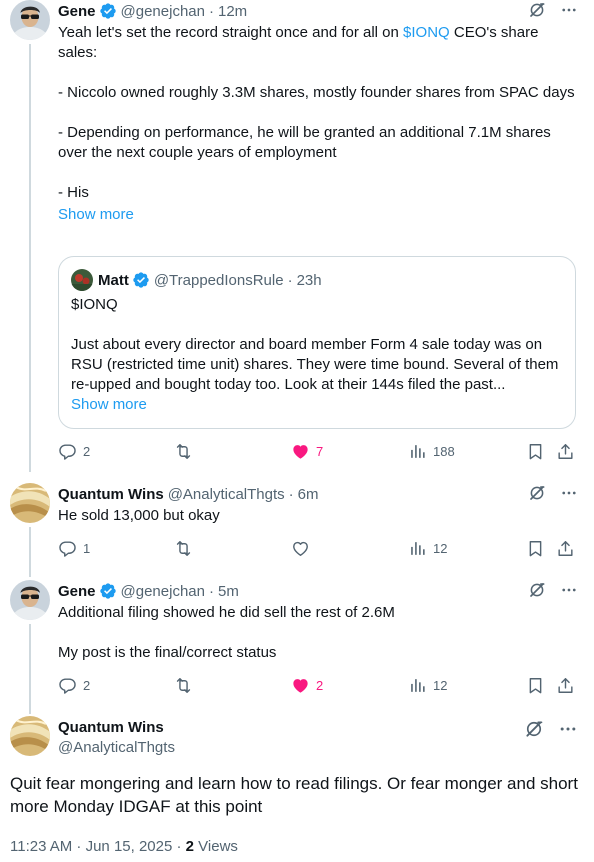 The width and height of the screenshot is (594, 862). I want to click on post-time: 5m, so click(228, 591).